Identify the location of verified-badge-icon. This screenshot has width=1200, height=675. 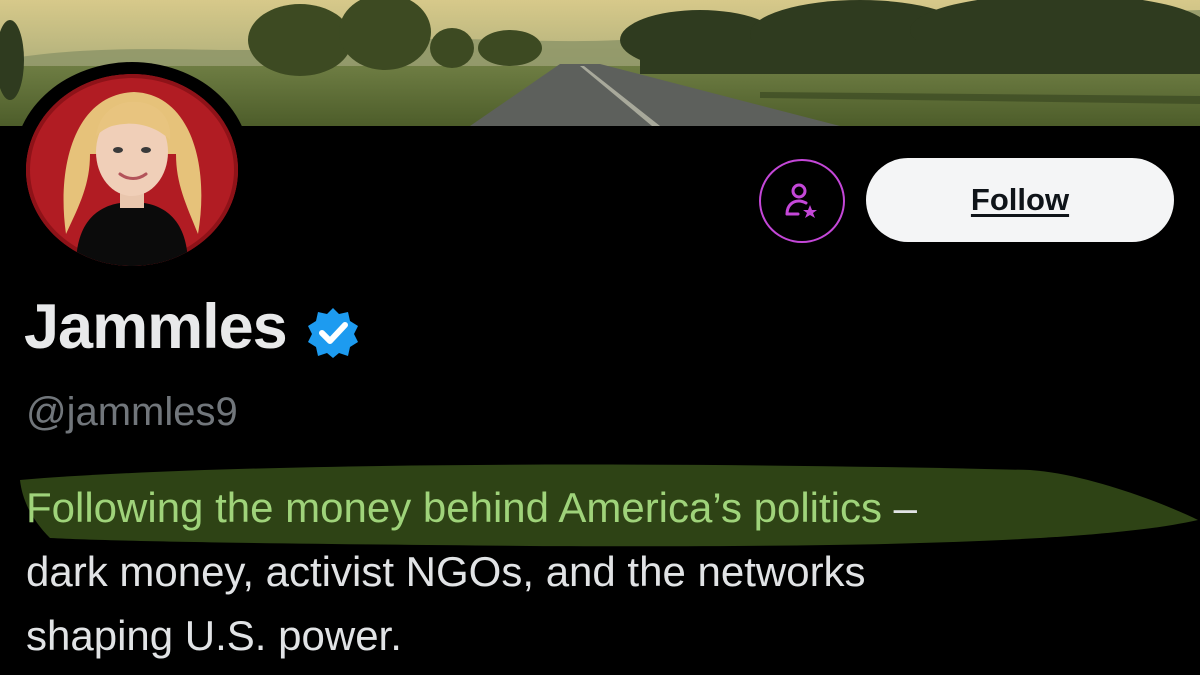
(333, 332).